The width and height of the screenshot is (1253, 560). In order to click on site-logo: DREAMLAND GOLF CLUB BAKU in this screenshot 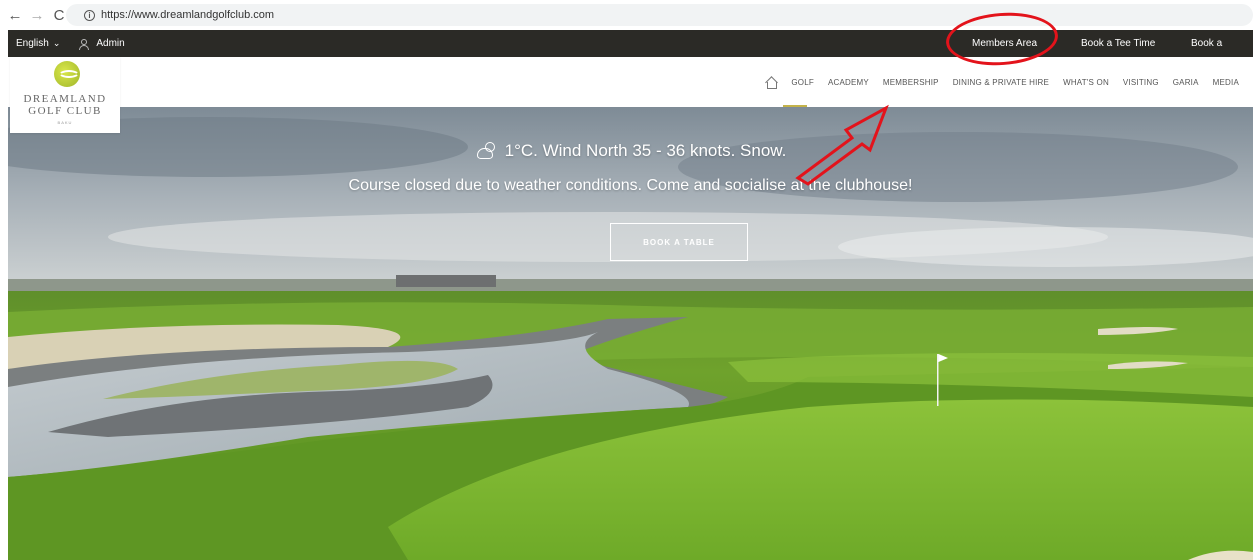, I will do `click(65, 95)`.